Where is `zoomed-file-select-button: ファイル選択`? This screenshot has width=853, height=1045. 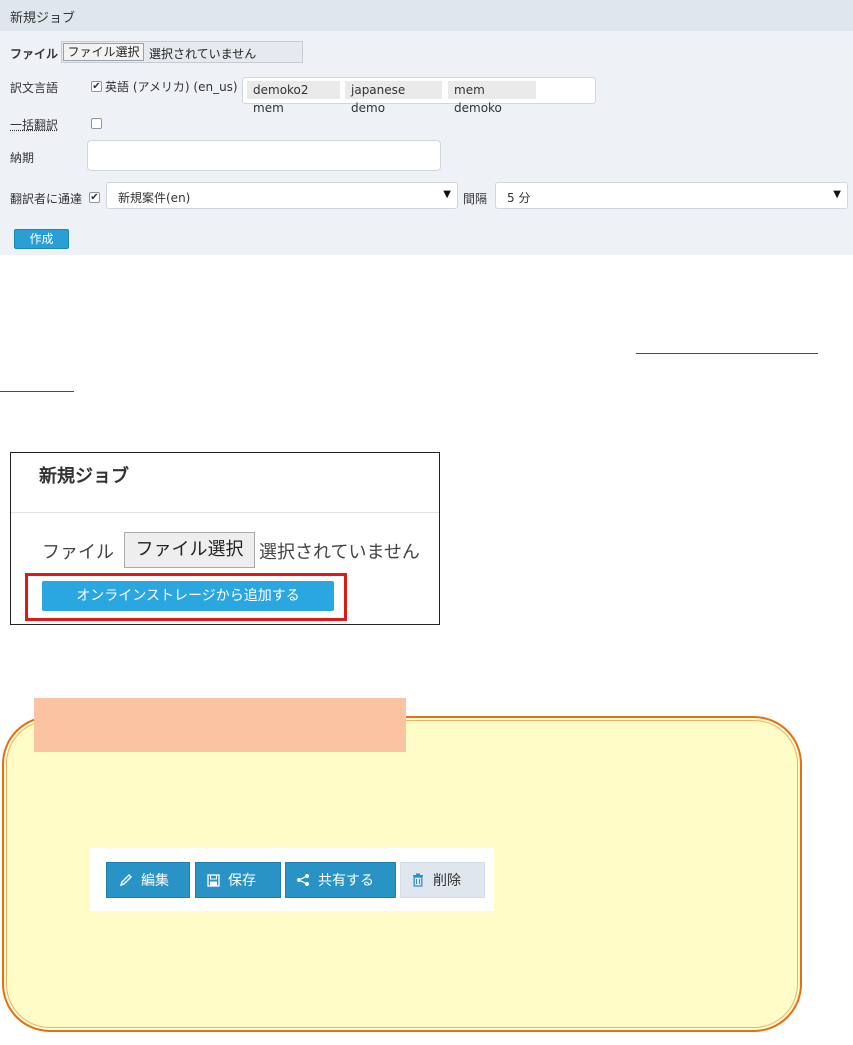
zoomed-file-select-button: ファイル選択 is located at coordinates (189, 550).